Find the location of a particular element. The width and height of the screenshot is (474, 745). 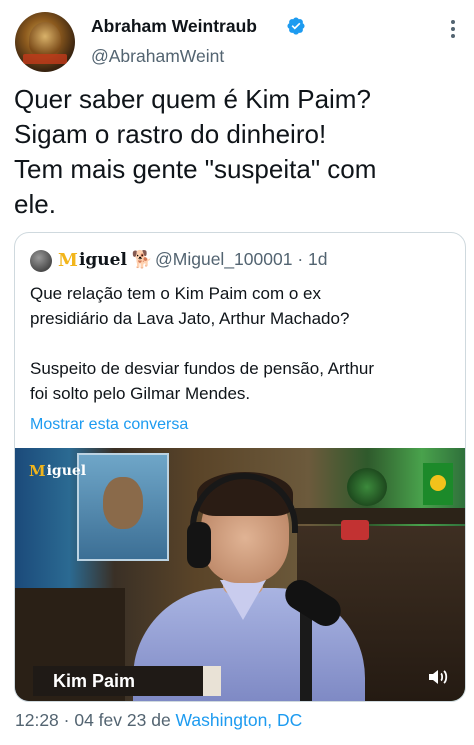

dog-emoji-icon: 🐕 is located at coordinates (142, 259).